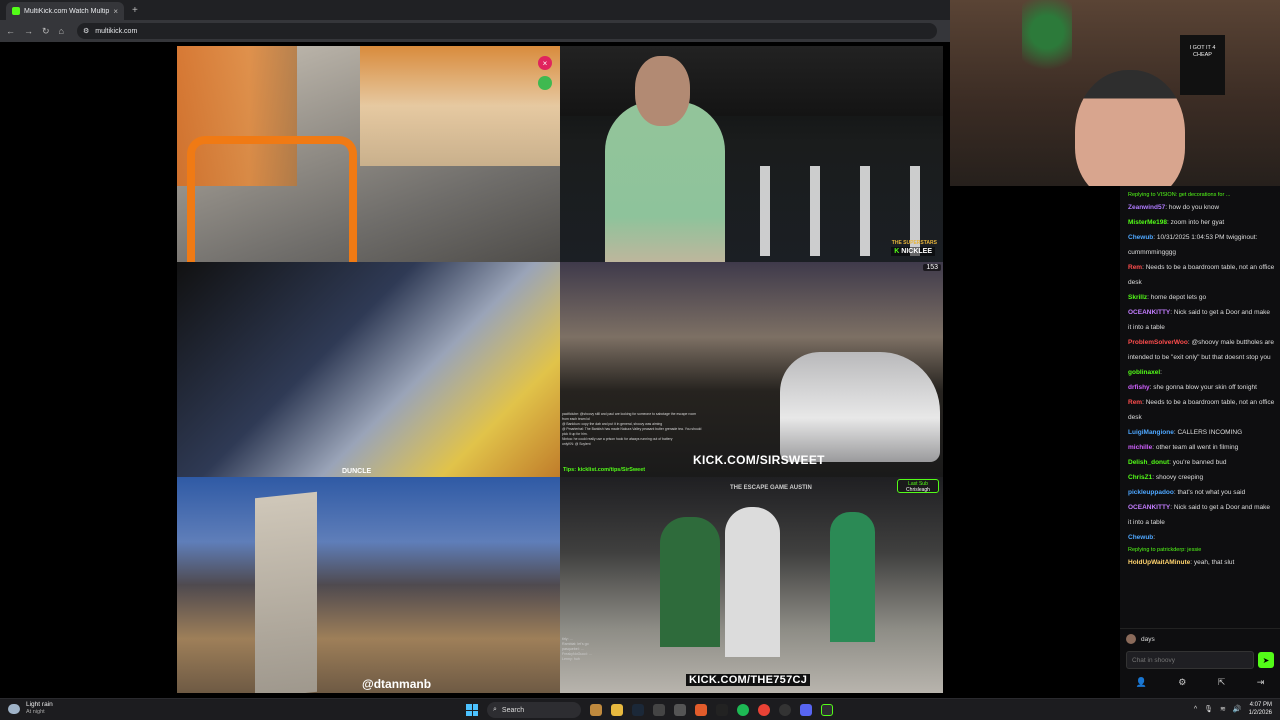 The image size is (1280, 720). What do you see at coordinates (10, 31) in the screenshot?
I see `back-icon: ←` at bounding box center [10, 31].